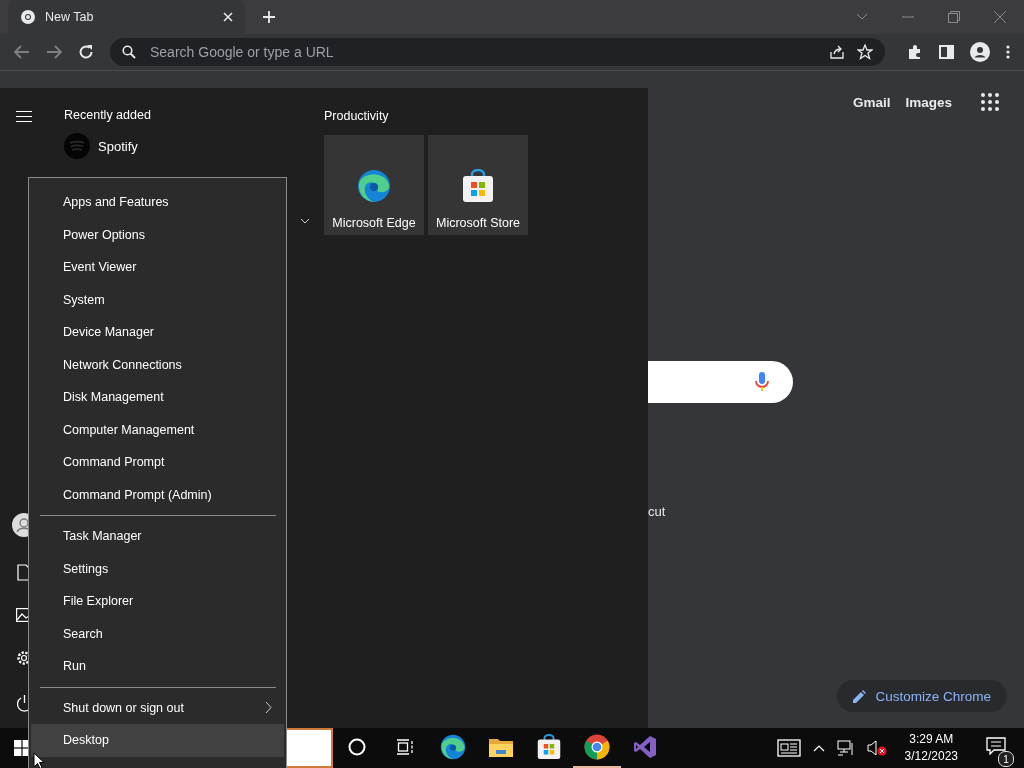 This screenshot has height=768, width=1024. What do you see at coordinates (357, 747) in the screenshot?
I see `circle-icon` at bounding box center [357, 747].